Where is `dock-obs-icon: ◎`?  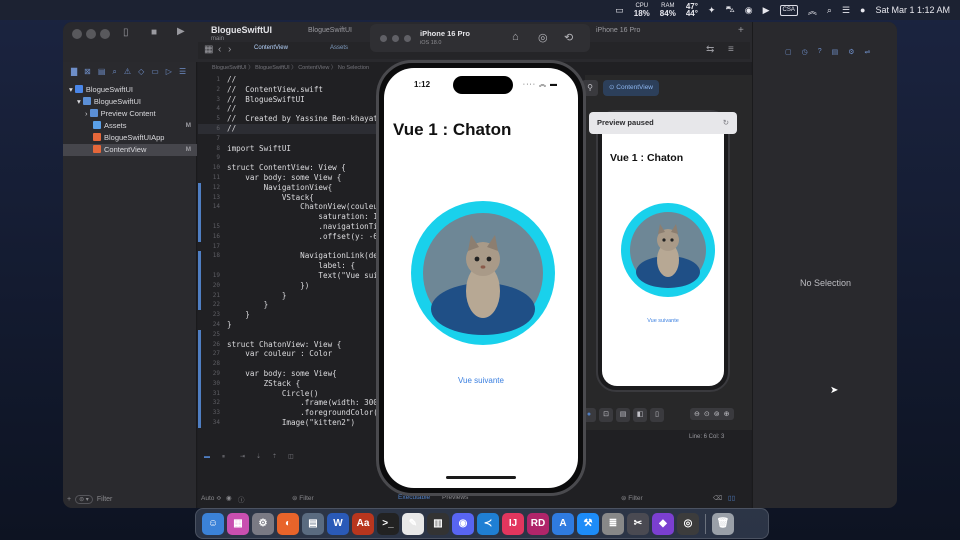 dock-obs-icon: ◎ is located at coordinates (688, 523).